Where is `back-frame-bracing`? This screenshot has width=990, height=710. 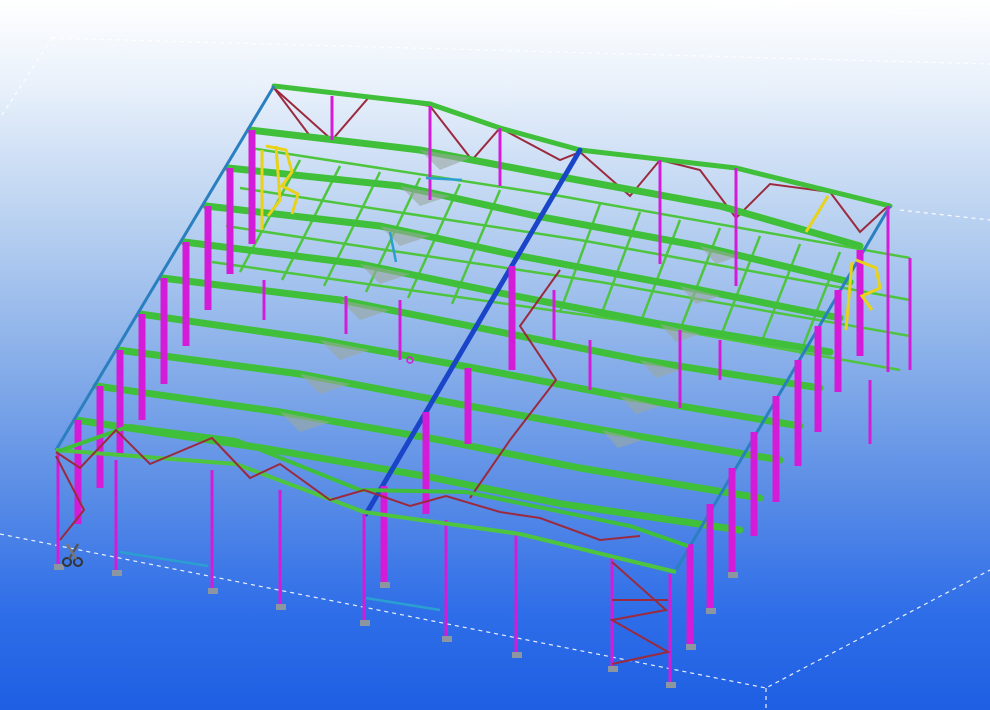 back-frame-bracing is located at coordinates (581, 160).